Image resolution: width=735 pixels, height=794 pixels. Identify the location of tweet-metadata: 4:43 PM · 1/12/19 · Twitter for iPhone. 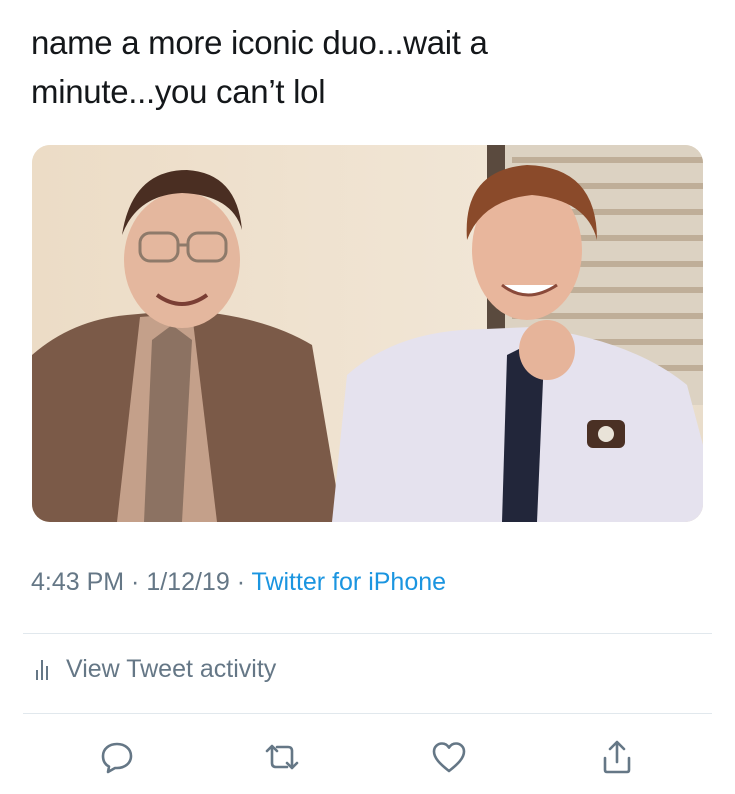
(238, 582).